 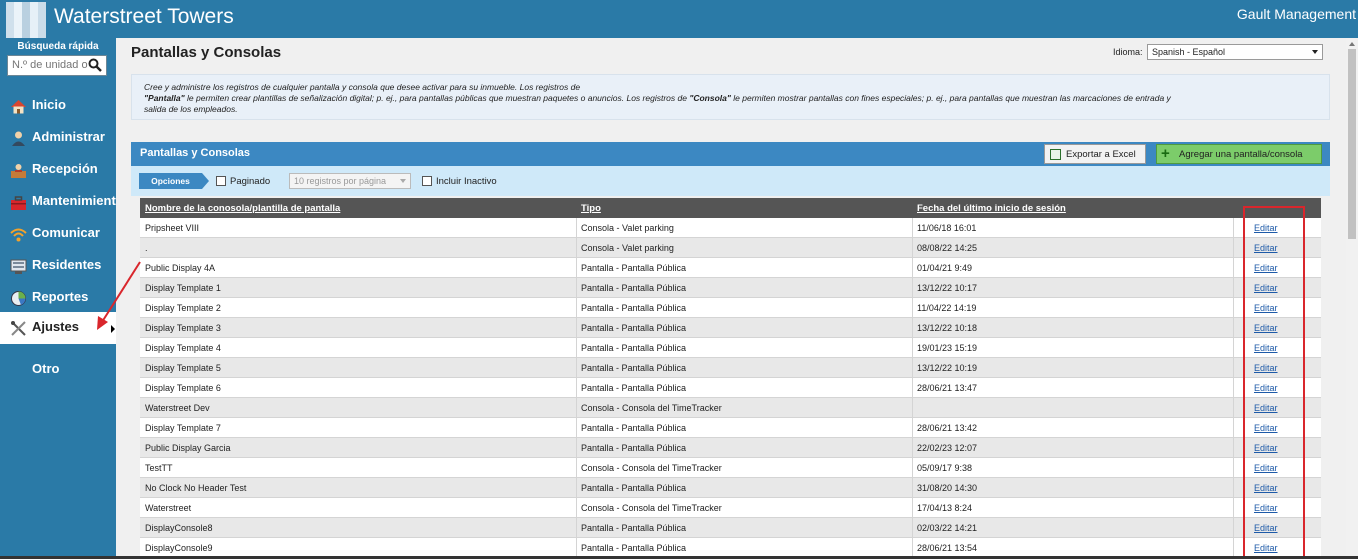 What do you see at coordinates (947, 348) in the screenshot?
I see `cell-last-login: 19/01/23 15:19` at bounding box center [947, 348].